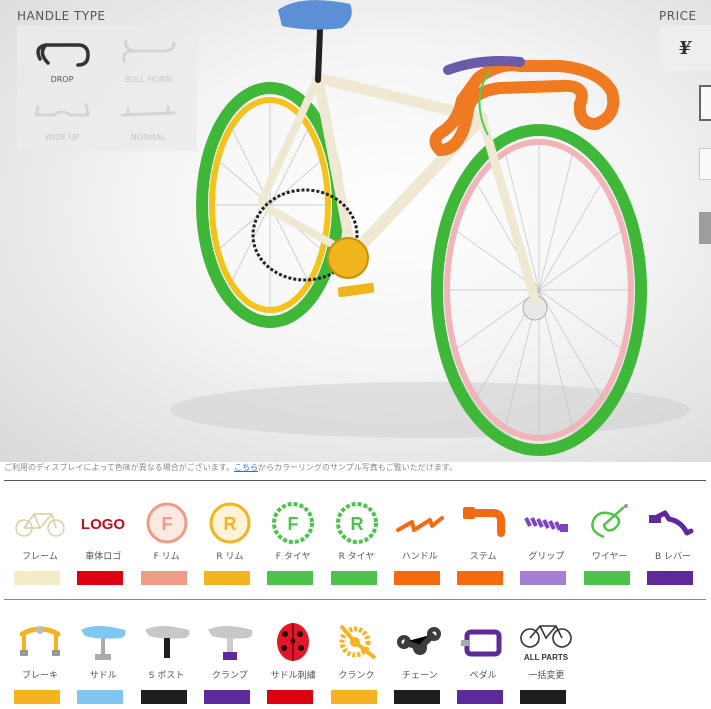  I want to click on f-tire-icon: F, so click(293, 523).